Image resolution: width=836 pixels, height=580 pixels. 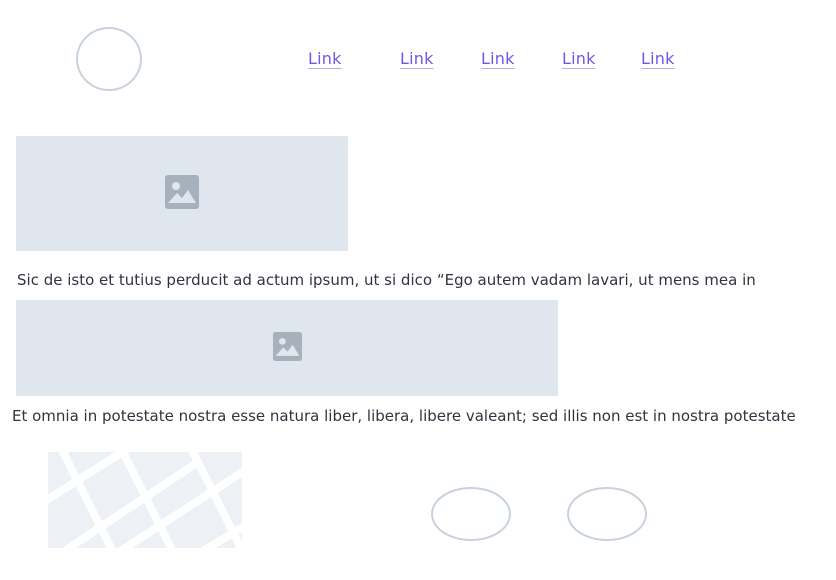 What do you see at coordinates (498, 58) in the screenshot?
I see `nav-link-3: Link` at bounding box center [498, 58].